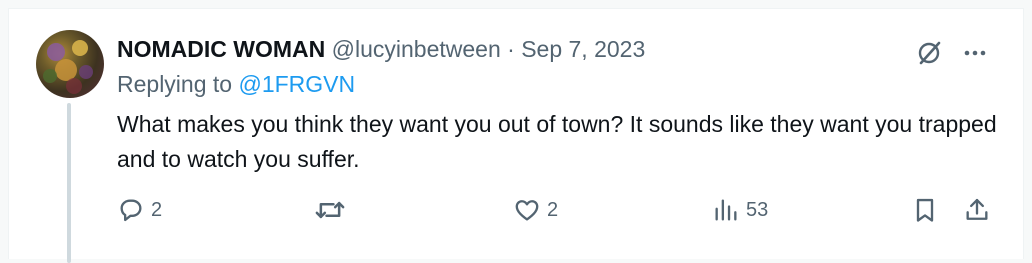 The height and width of the screenshot is (263, 1032). I want to click on grok-slash-icon, so click(929, 55).